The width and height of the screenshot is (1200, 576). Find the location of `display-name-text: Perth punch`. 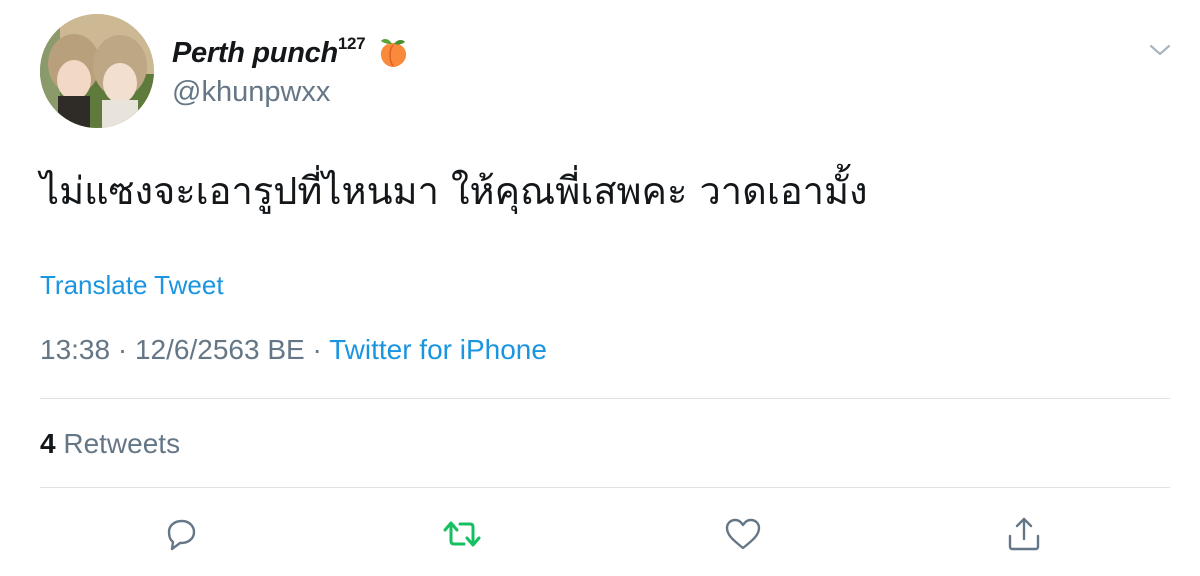

display-name-text: Perth punch is located at coordinates (255, 53).